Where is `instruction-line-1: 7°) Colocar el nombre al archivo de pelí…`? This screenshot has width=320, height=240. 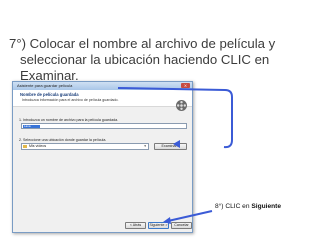
instruction-line-1: 7°) Colocar el nombre al archivo de pelí… is located at coordinates (142, 43).